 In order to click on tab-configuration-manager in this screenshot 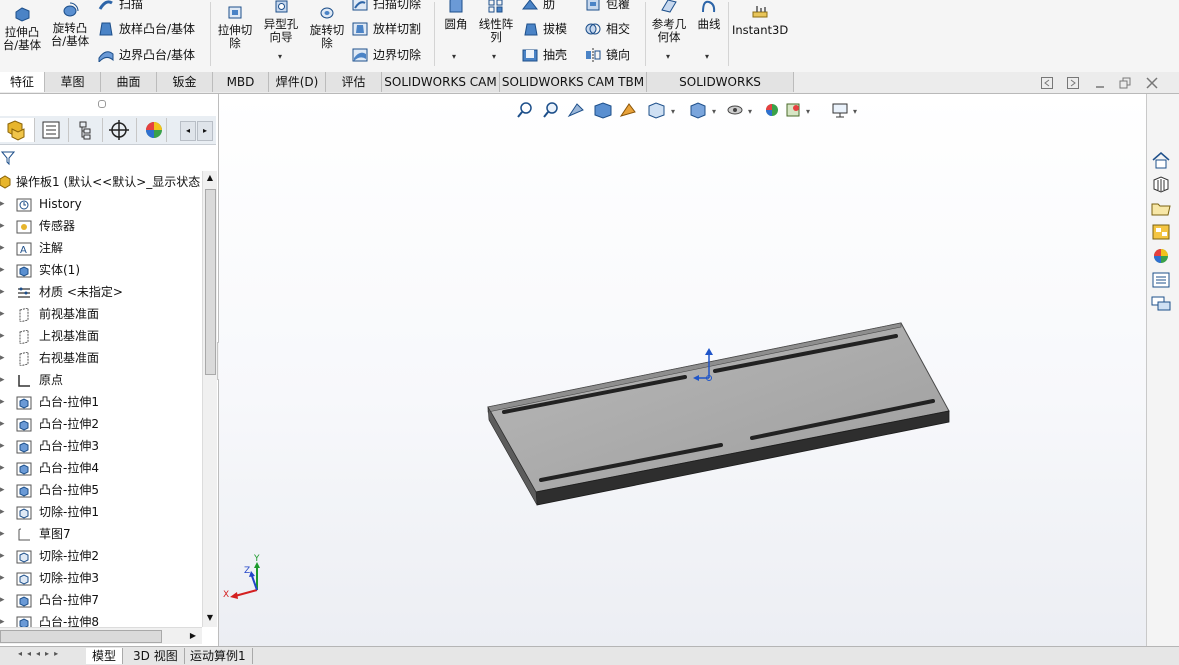, I will do `click(85, 130)`.